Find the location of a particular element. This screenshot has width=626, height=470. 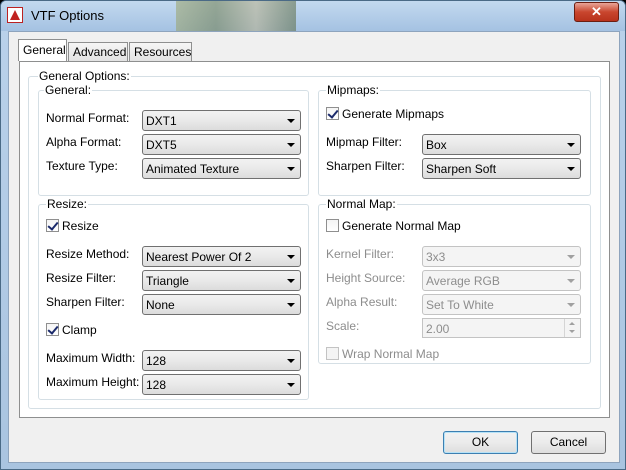

scale-spinbox: 2.00 is located at coordinates (501, 328).